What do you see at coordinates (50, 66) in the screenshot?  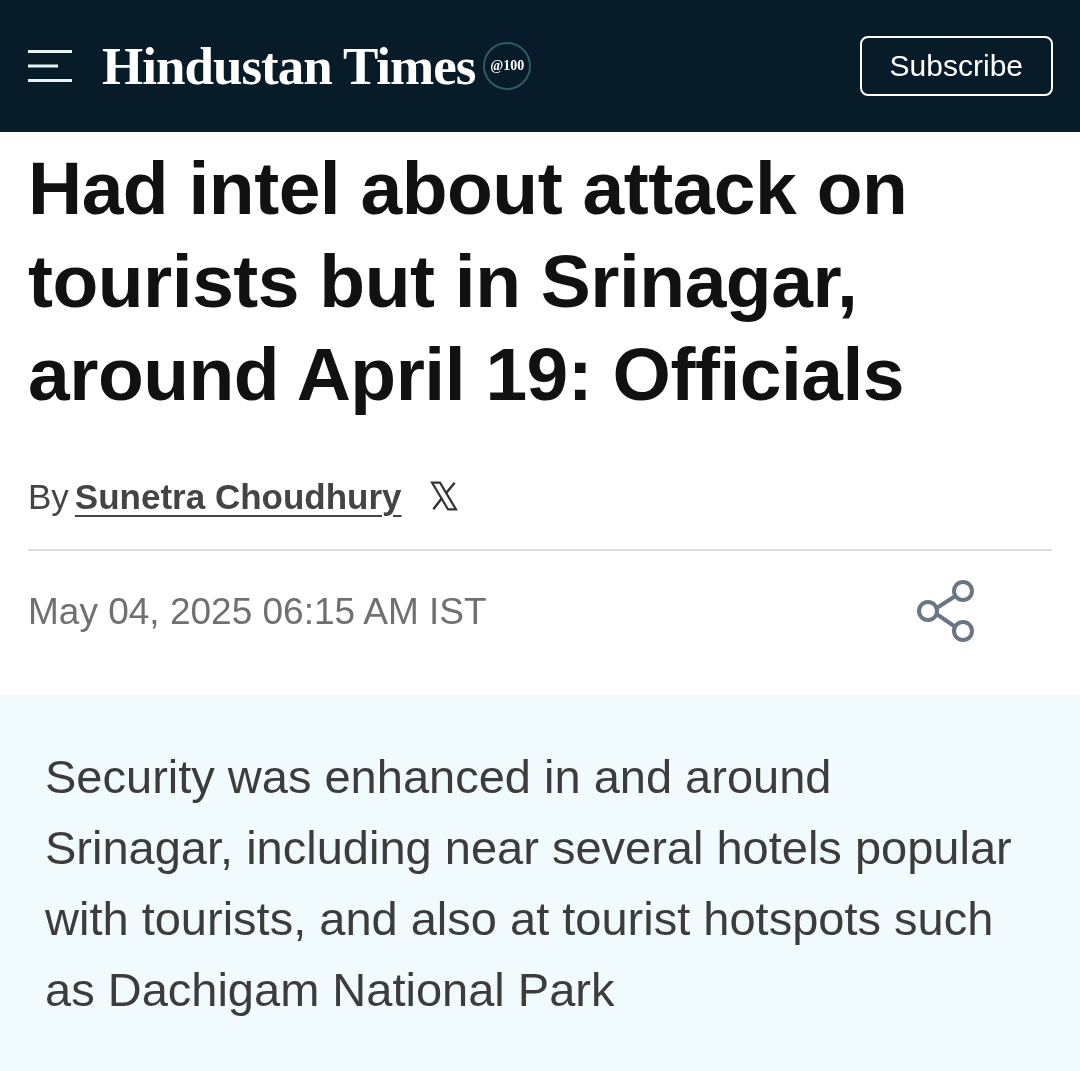 I see `menu-icon` at bounding box center [50, 66].